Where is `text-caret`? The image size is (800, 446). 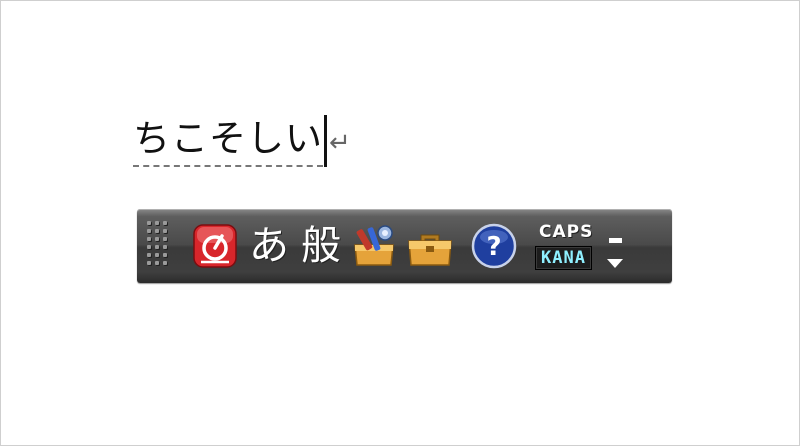
text-caret is located at coordinates (325, 141).